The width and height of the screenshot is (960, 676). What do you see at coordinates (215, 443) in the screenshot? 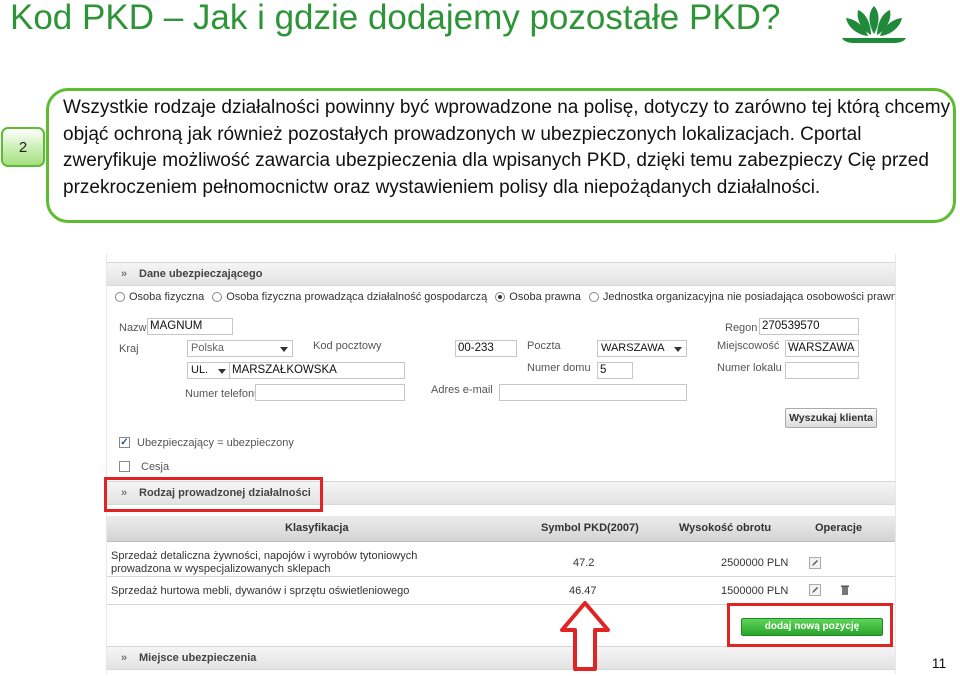
I see `insured-same-label: Ubezpieczający = ubezpieczony` at bounding box center [215, 443].